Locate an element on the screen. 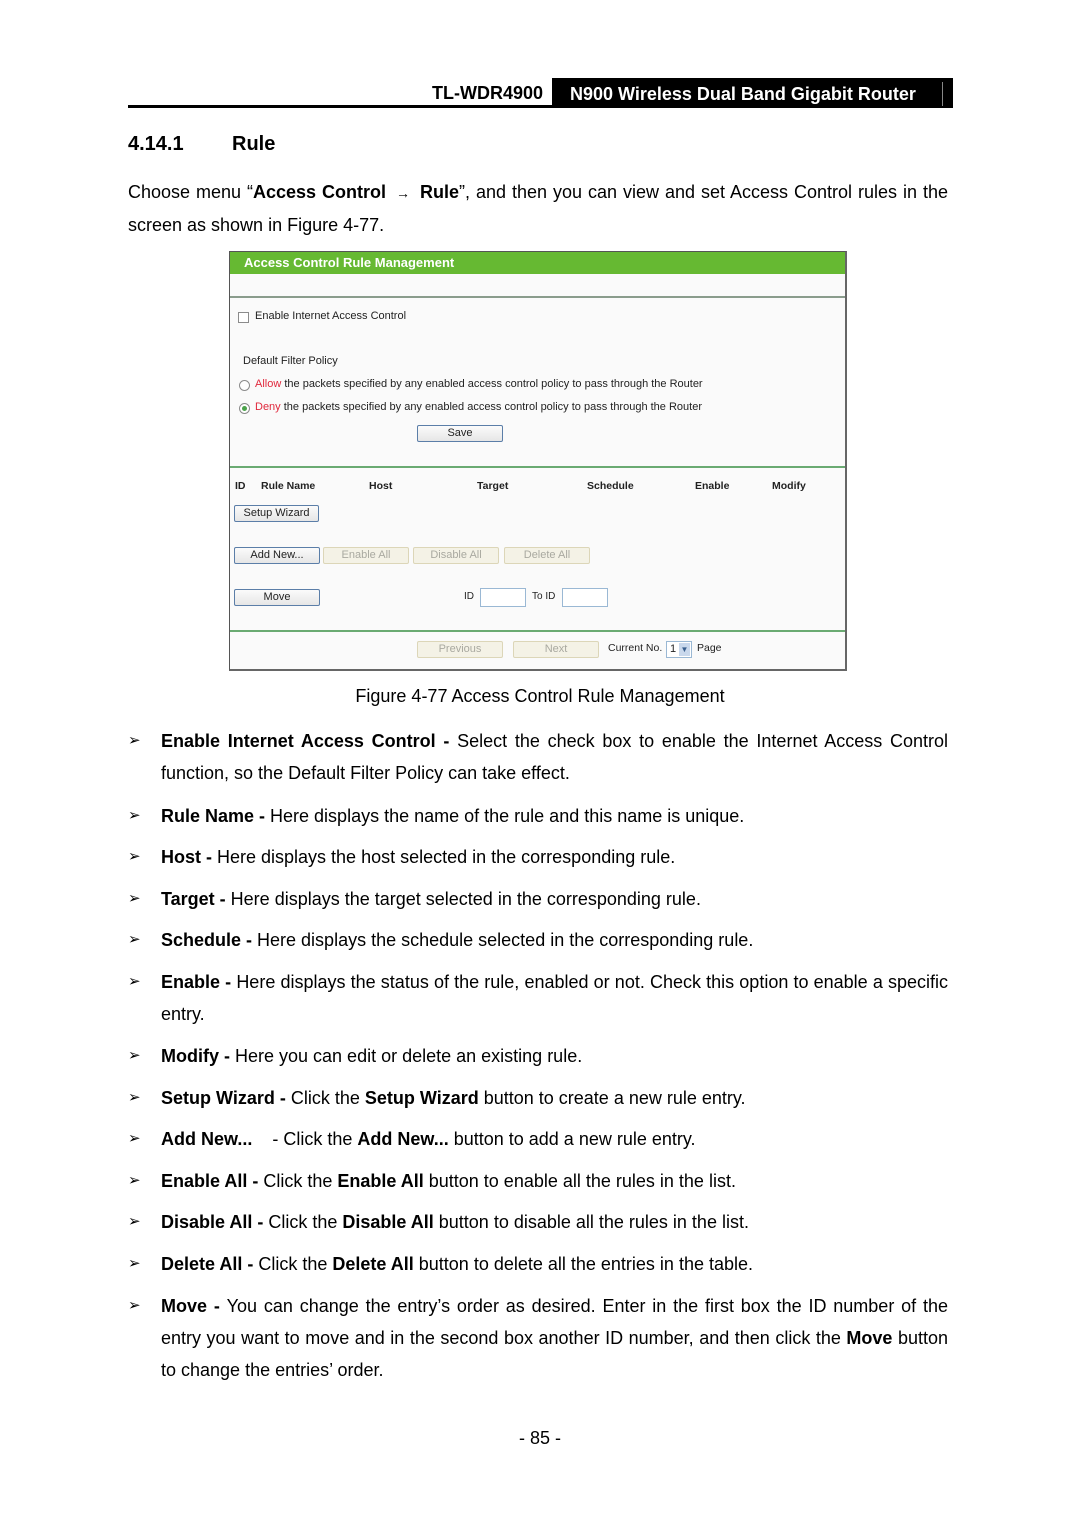  current-no-label: Current No. is located at coordinates (635, 648).